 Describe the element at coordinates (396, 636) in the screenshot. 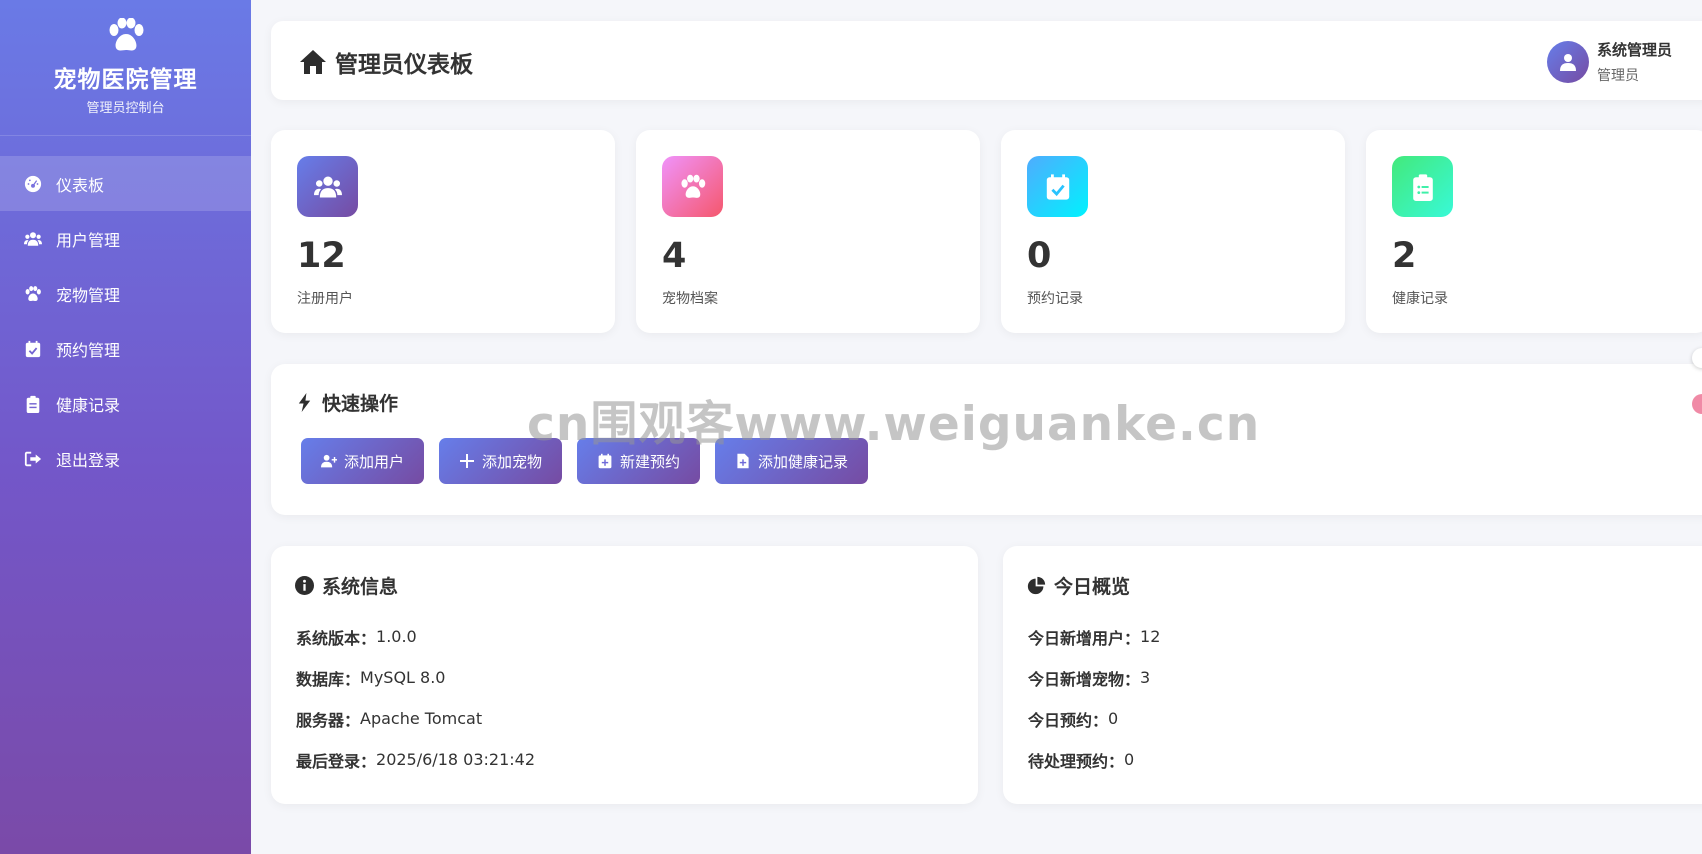

I see `info-value: 1.0.0` at that location.